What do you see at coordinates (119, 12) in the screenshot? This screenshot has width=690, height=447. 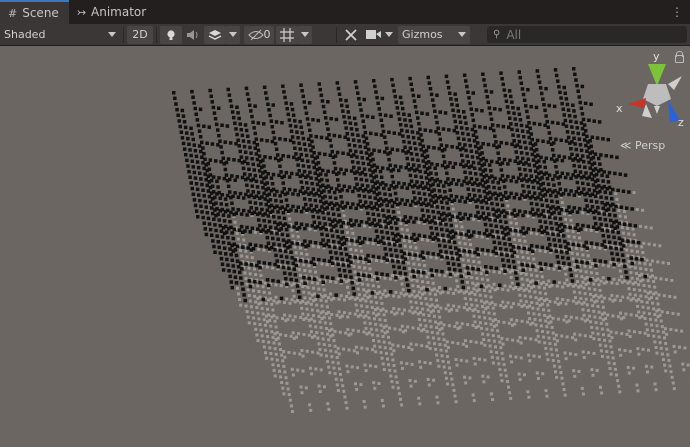 I see `tab-animator-label: Animator` at bounding box center [119, 12].